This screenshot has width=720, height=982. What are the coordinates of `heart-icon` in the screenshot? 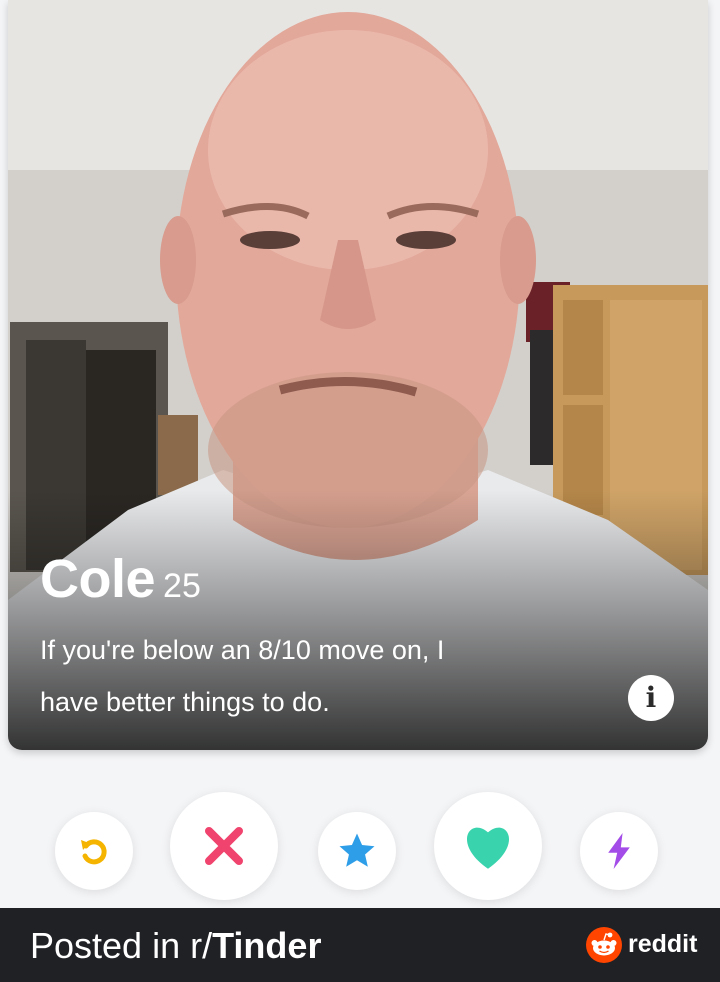 It's located at (488, 848).